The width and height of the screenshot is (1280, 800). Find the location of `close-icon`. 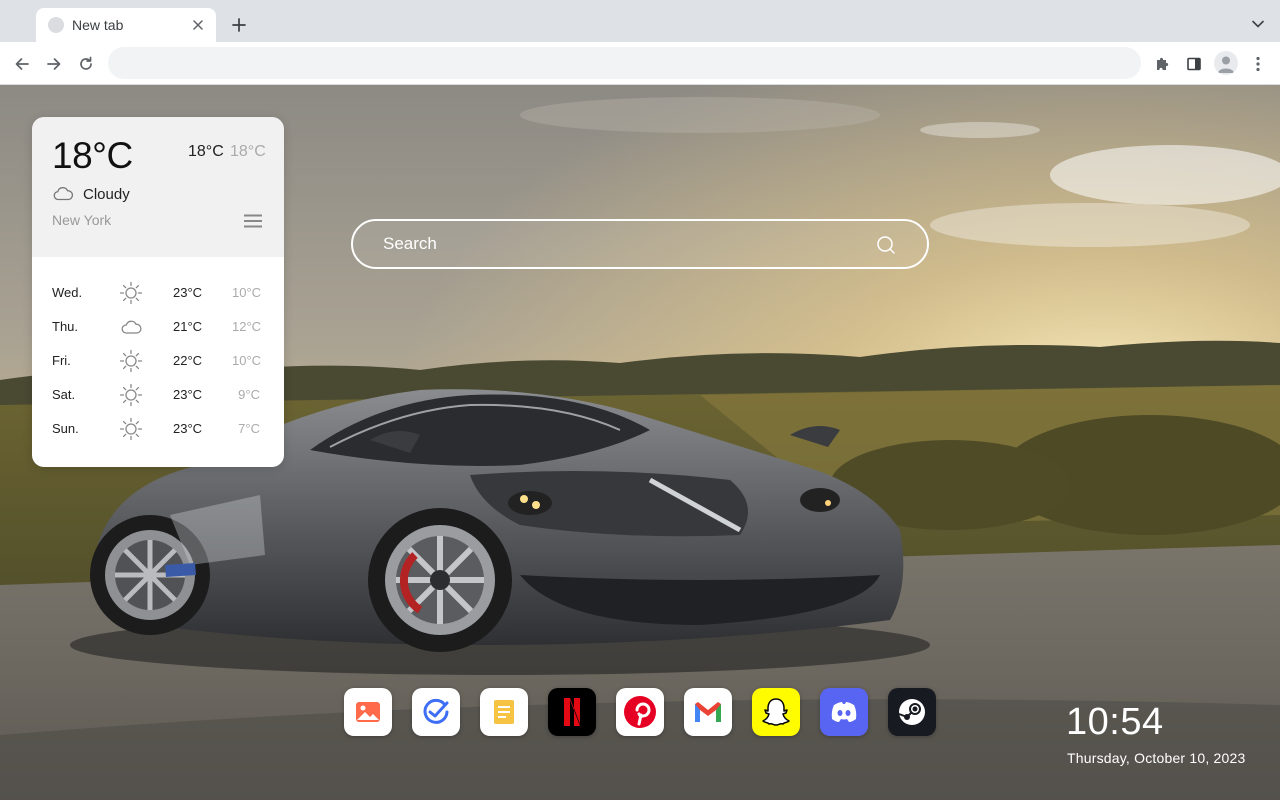

close-icon is located at coordinates (198, 25).